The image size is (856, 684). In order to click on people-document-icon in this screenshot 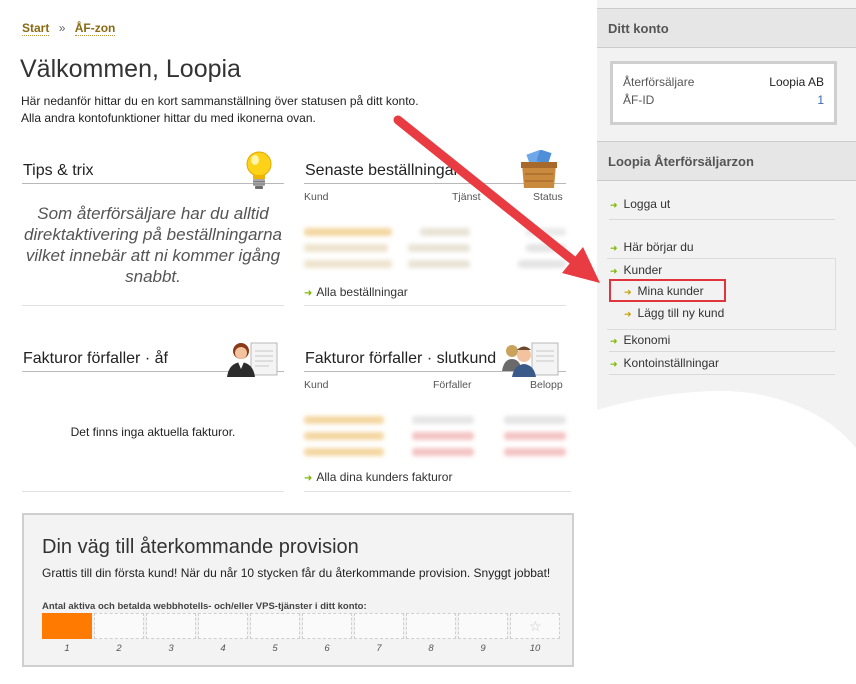, I will do `click(530, 359)`.